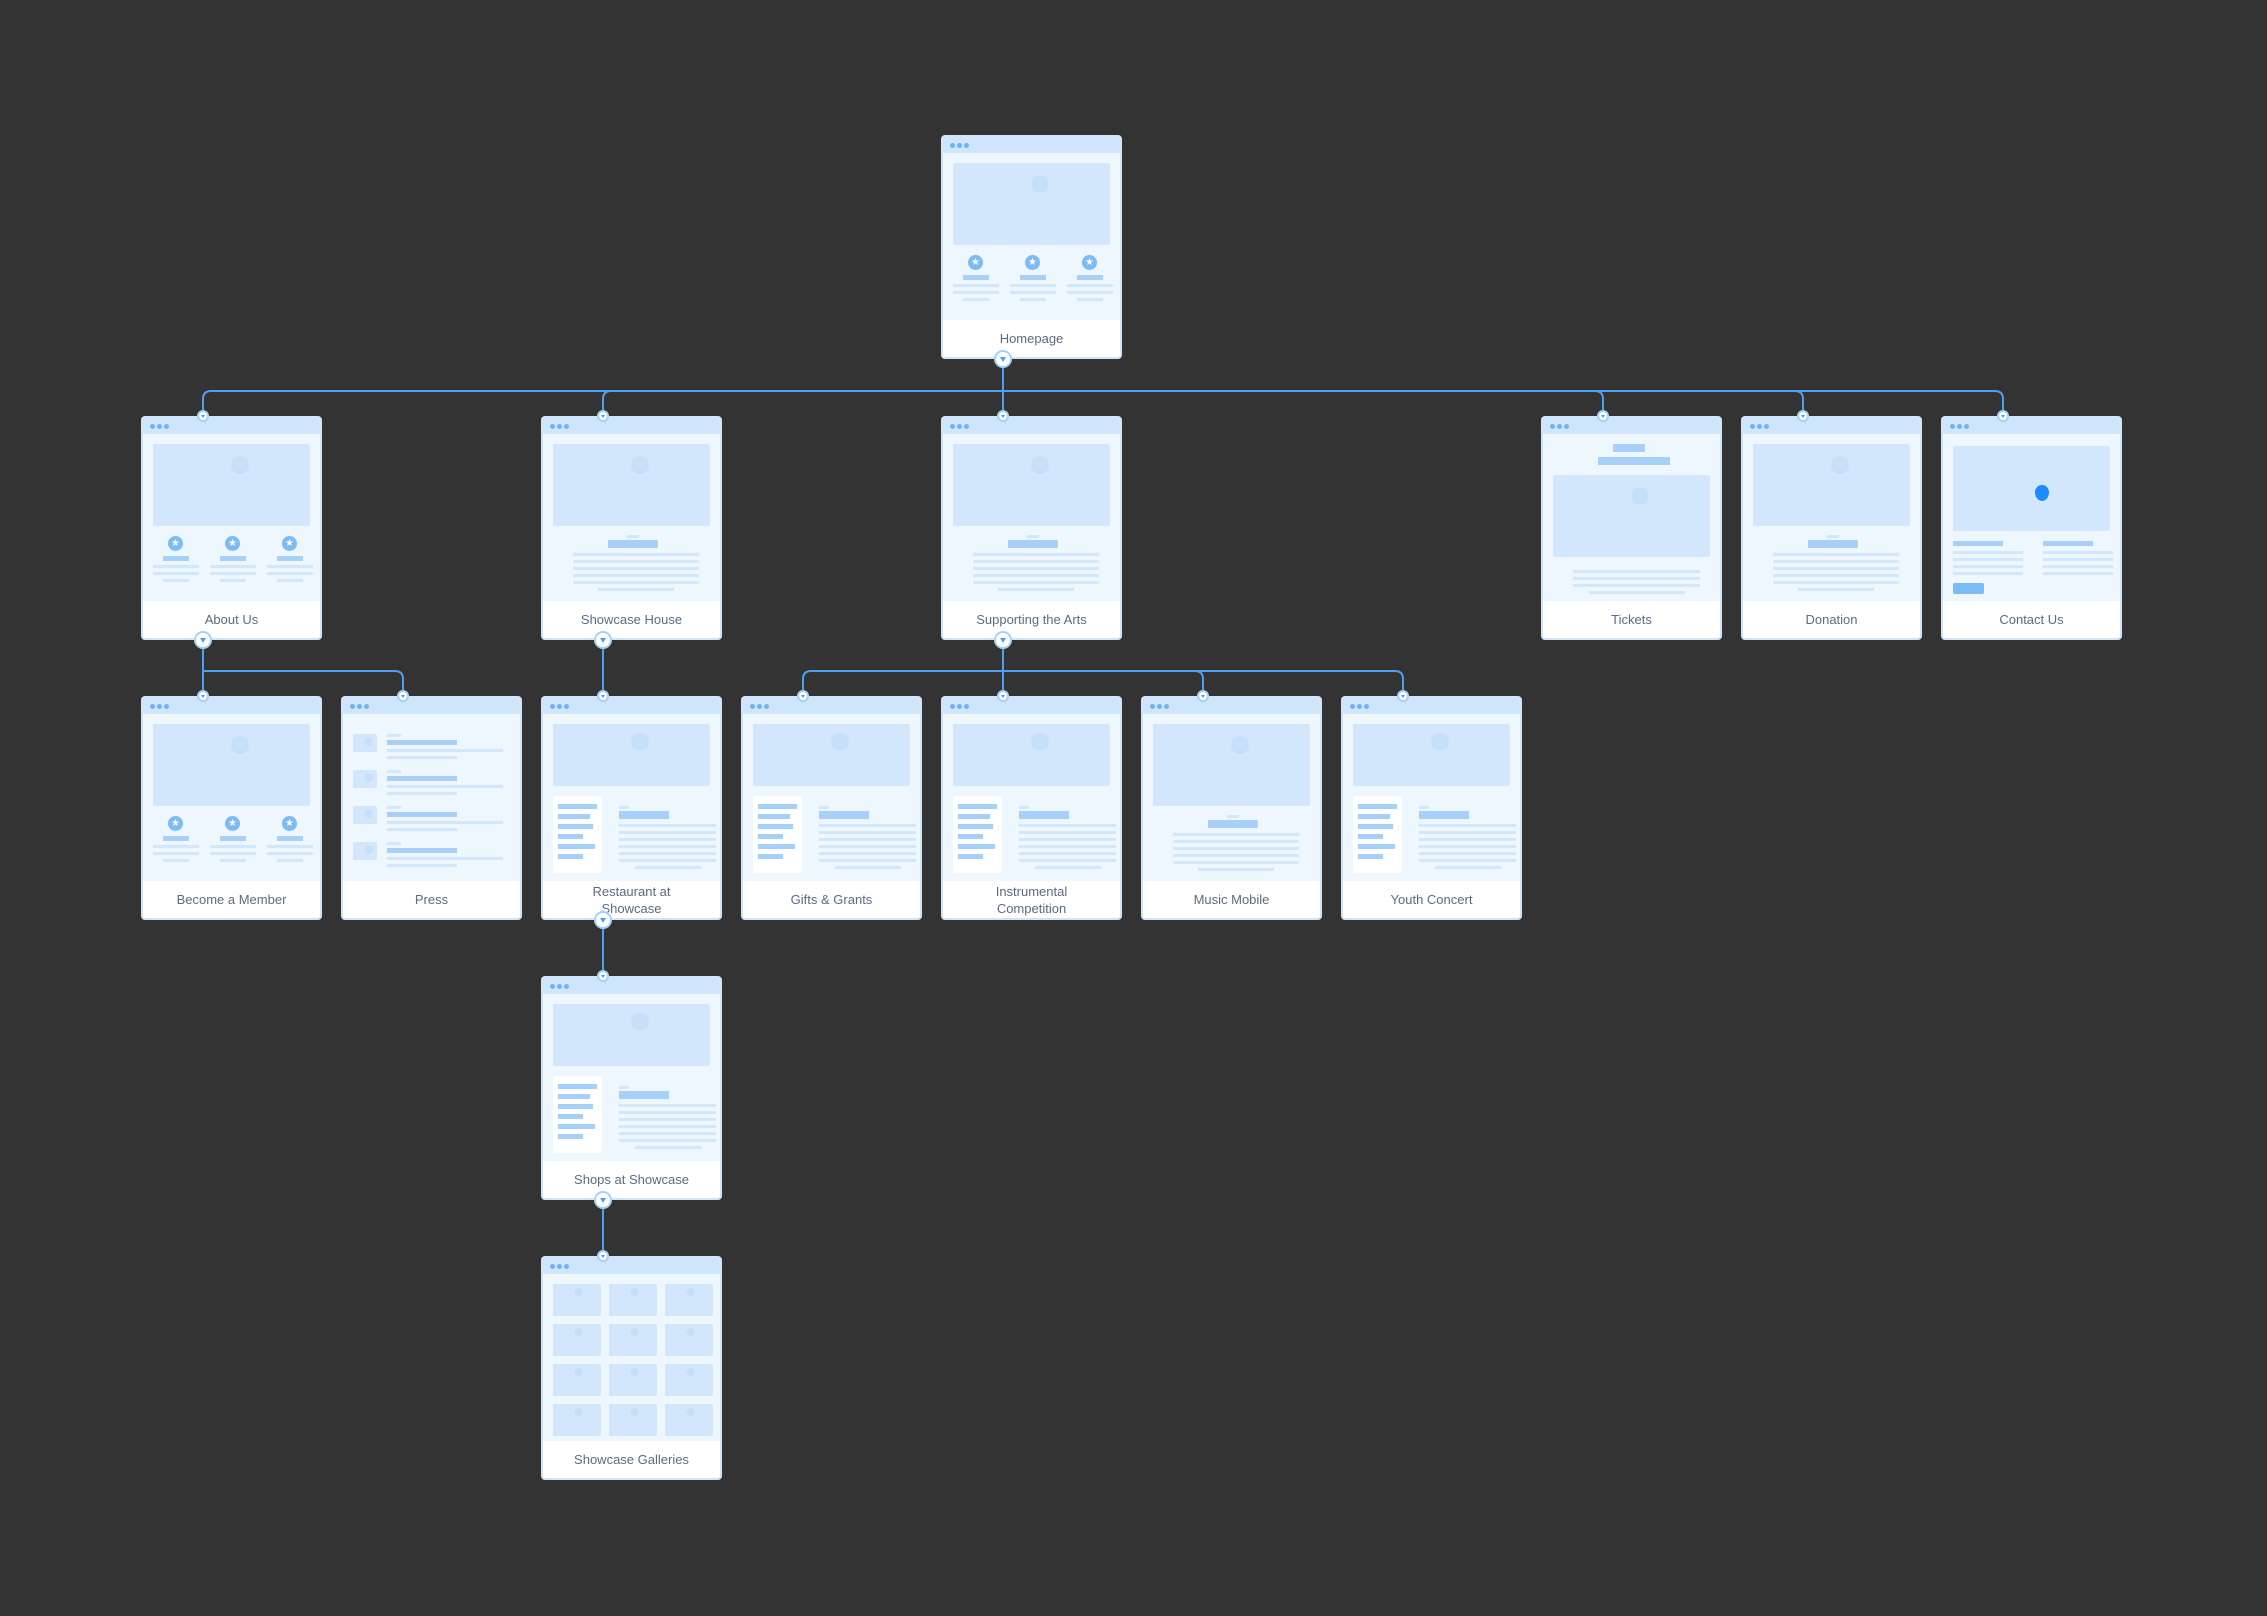 The height and width of the screenshot is (1616, 2267). Describe the element at coordinates (422, 742) in the screenshot. I see `list-title` at that location.